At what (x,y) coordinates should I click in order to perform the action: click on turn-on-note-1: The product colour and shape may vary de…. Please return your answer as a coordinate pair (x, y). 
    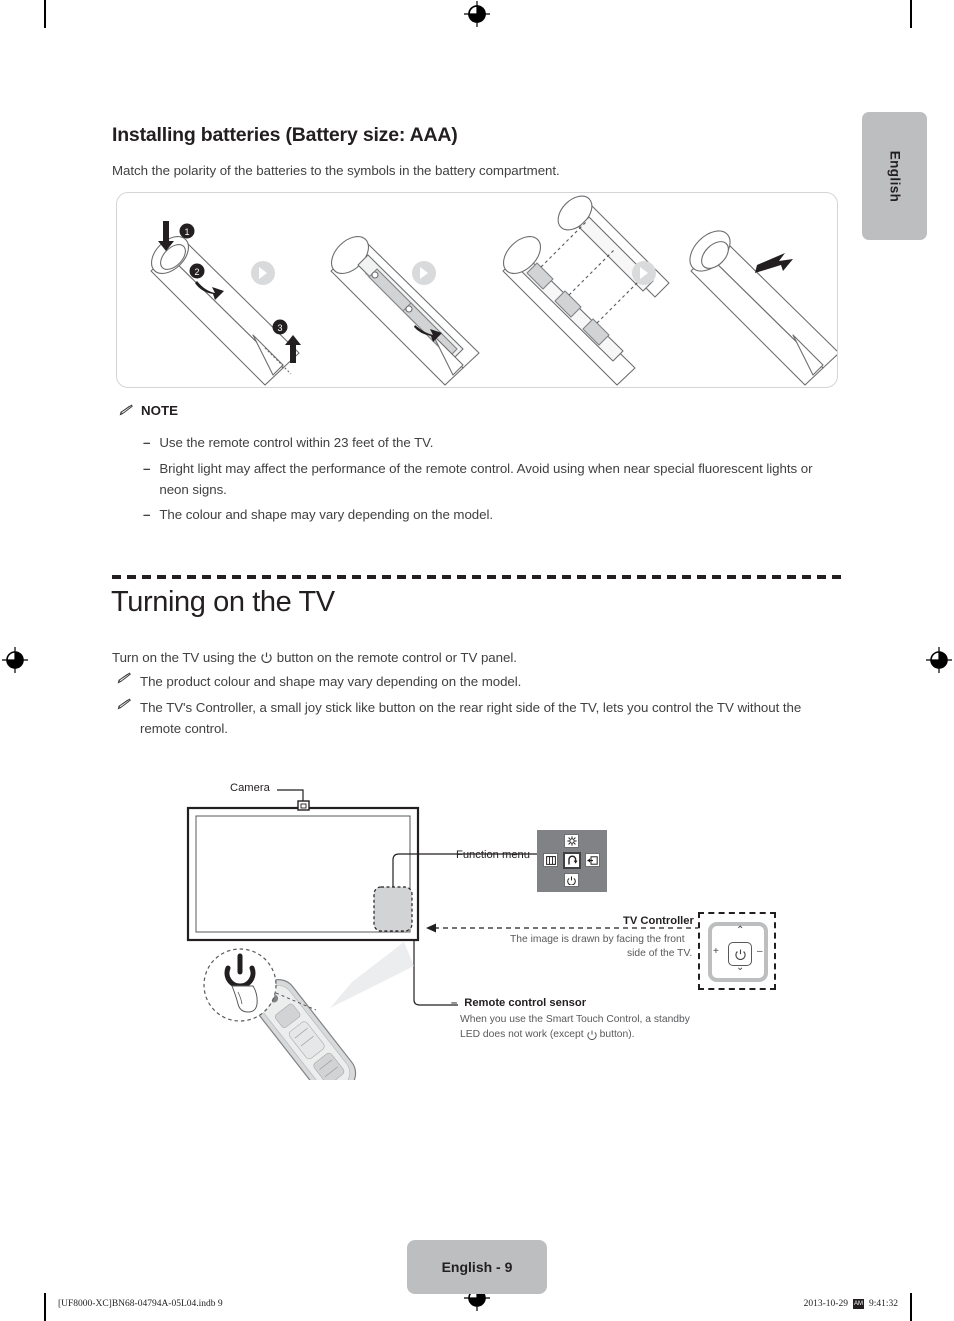
    Looking at the image, I should click on (479, 682).